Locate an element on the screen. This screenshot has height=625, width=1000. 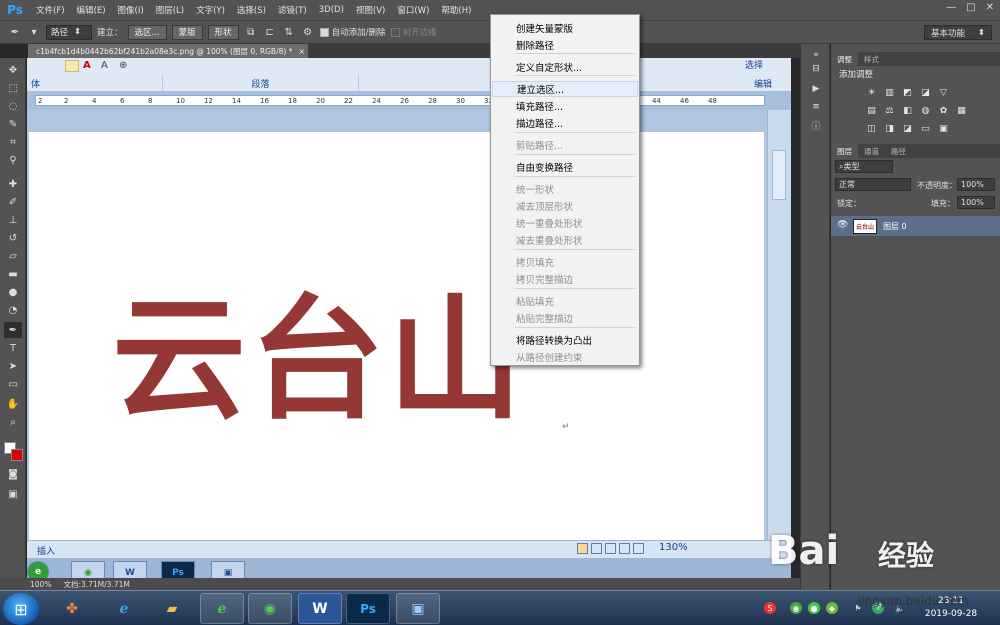
properties-panel-icon: ≡ is located at coordinates (816, 107).